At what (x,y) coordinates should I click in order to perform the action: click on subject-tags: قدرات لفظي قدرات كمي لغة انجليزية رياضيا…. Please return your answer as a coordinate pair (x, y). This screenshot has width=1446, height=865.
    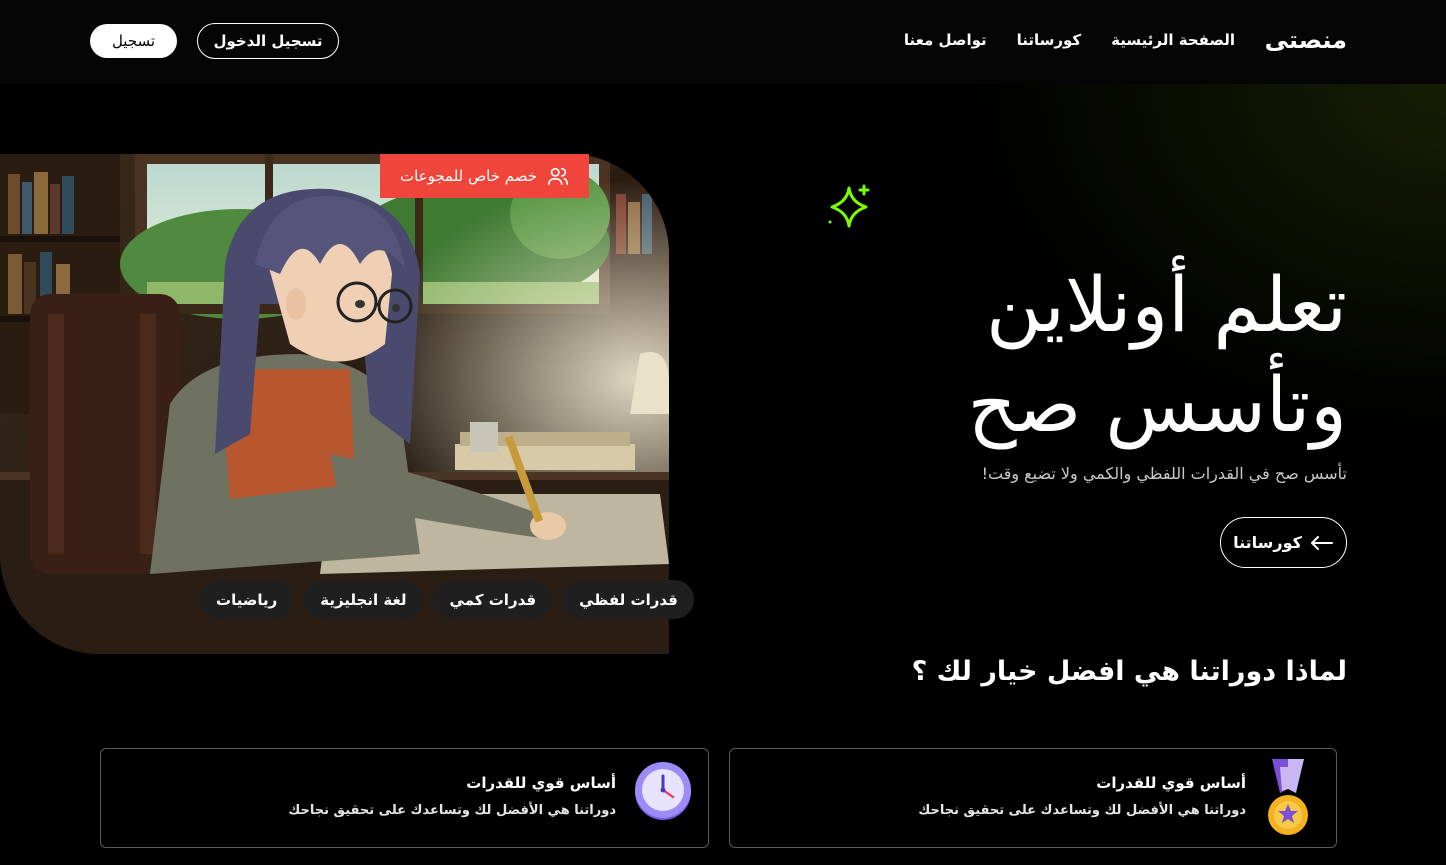
    Looking at the image, I should click on (447, 599).